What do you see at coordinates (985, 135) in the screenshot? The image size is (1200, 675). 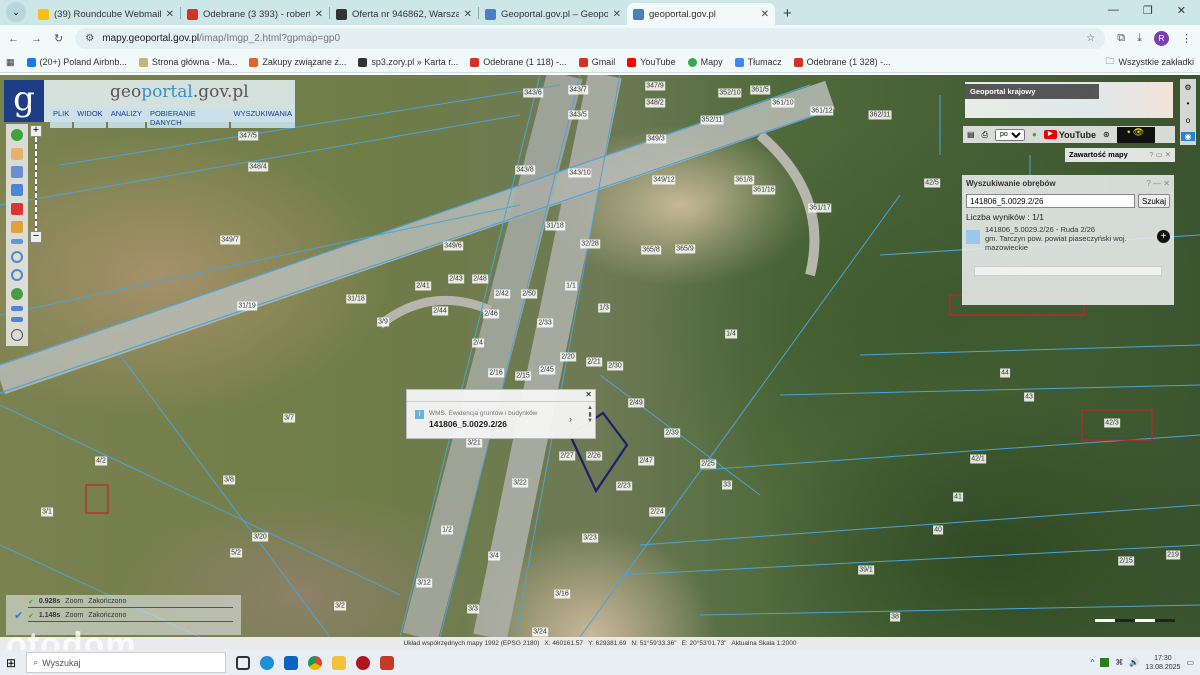 I see `print-icon: ⎙` at bounding box center [985, 135].